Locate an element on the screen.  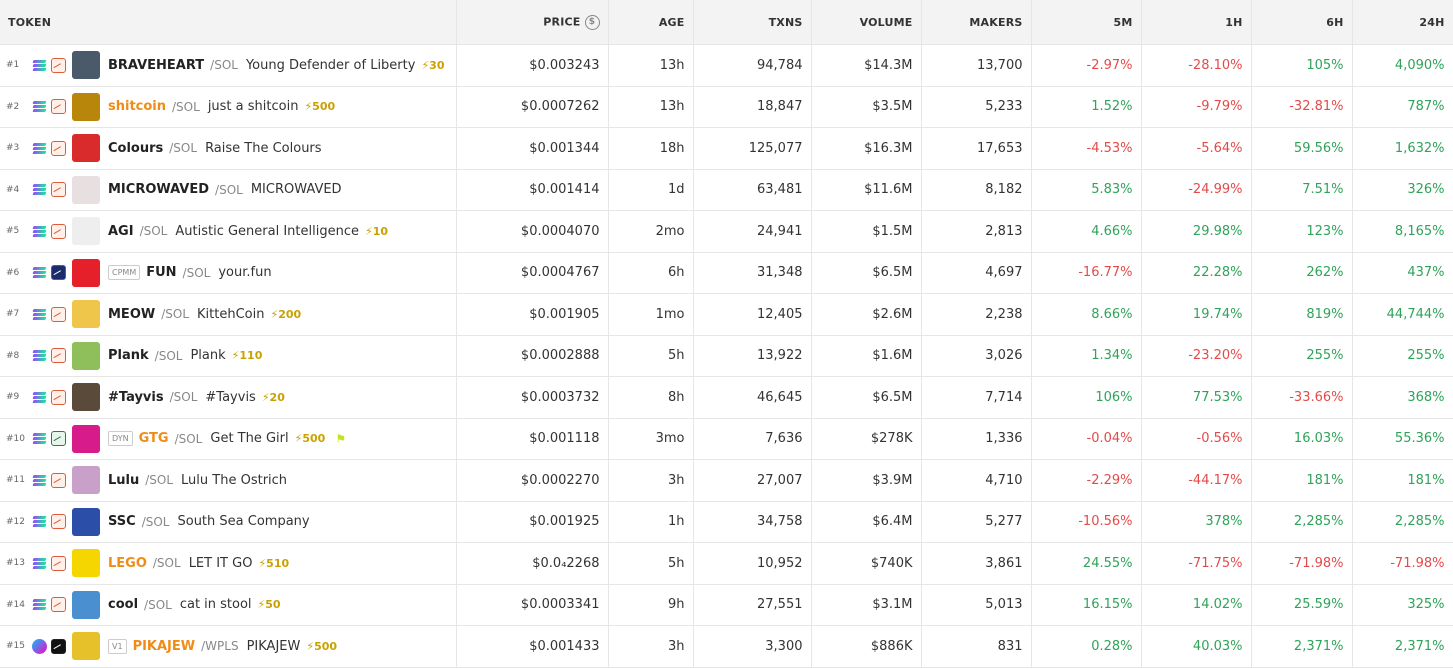
makers-cell: 3,026 is located at coordinates (976, 356).